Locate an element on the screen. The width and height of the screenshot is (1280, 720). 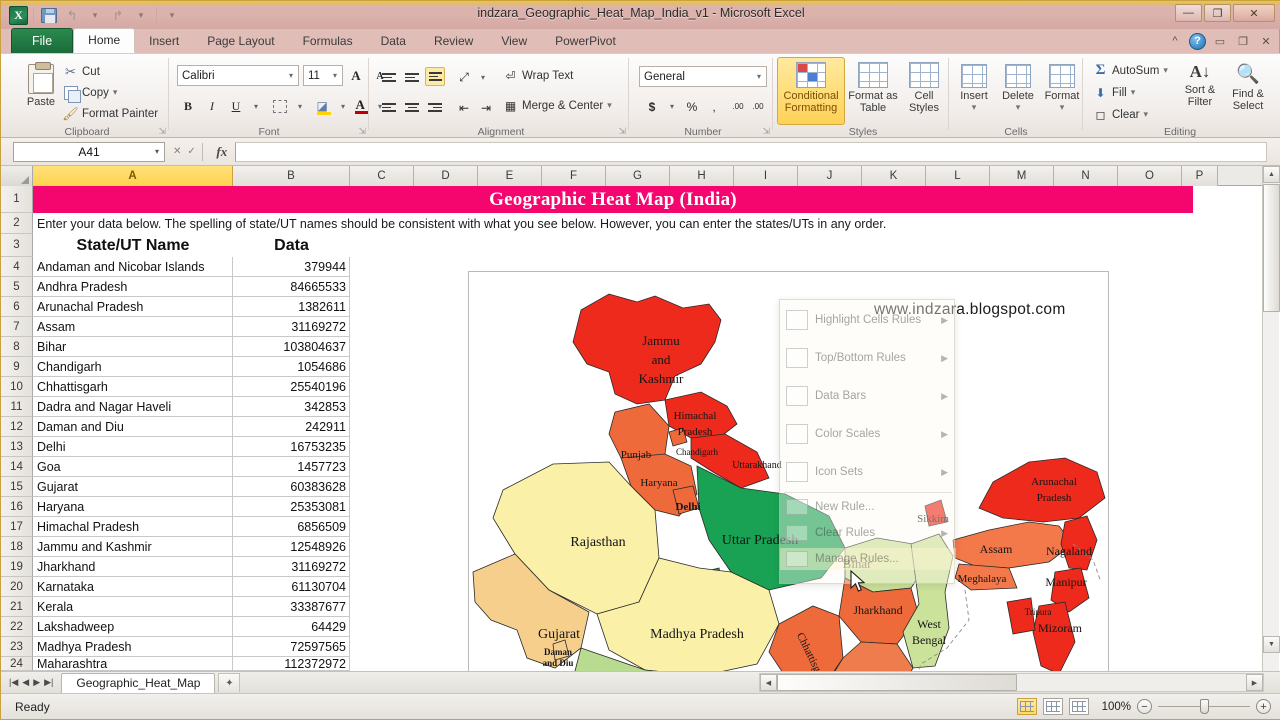
clear-button: ◻ Clear ▾ is located at coordinates (1121, 114).